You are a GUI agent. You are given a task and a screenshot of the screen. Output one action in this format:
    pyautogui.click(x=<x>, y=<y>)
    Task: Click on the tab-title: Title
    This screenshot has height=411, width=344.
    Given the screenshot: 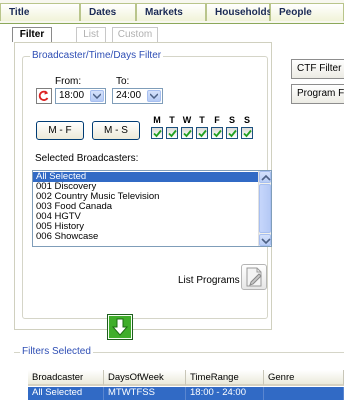 What is the action you would take?
    pyautogui.click(x=40, y=12)
    